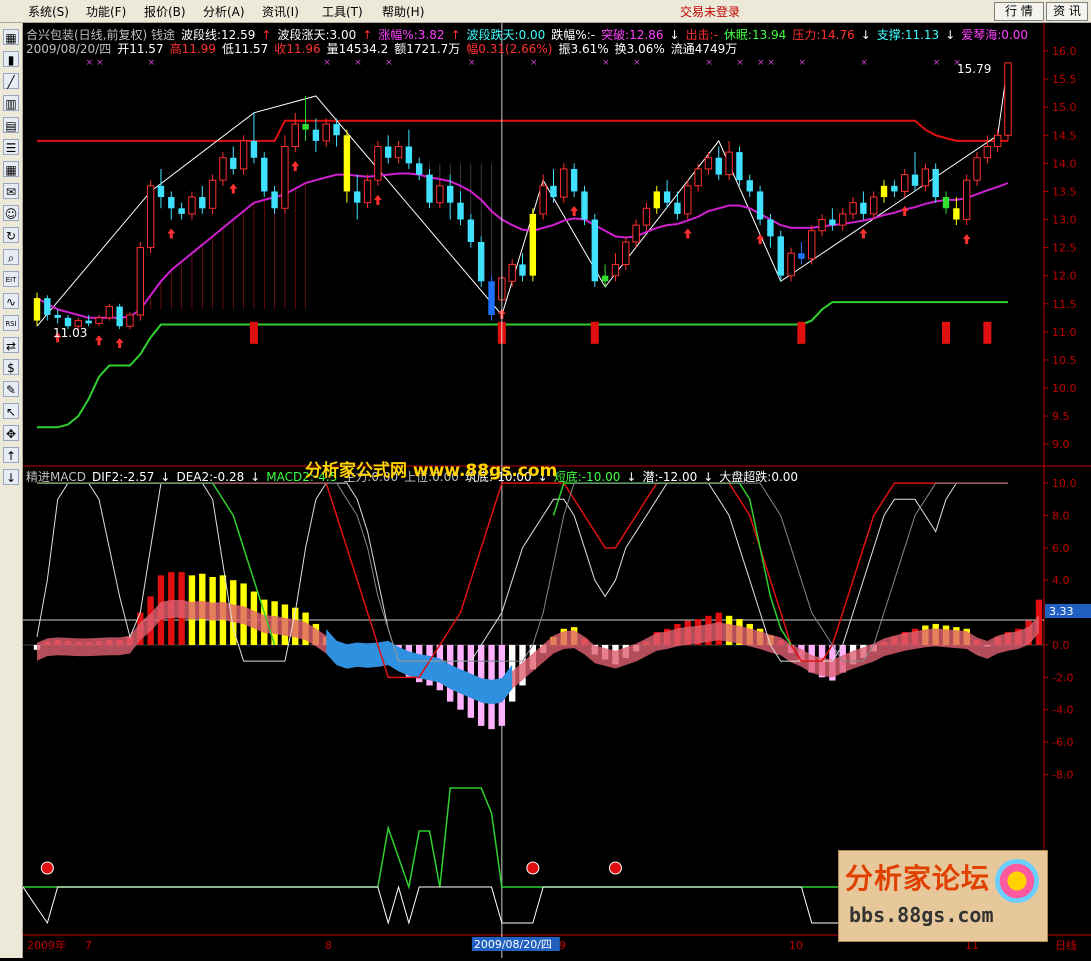 The width and height of the screenshot is (1091, 961). Describe the element at coordinates (1061, 645) in the screenshot. I see `macd-tick-label: 0.0` at that location.